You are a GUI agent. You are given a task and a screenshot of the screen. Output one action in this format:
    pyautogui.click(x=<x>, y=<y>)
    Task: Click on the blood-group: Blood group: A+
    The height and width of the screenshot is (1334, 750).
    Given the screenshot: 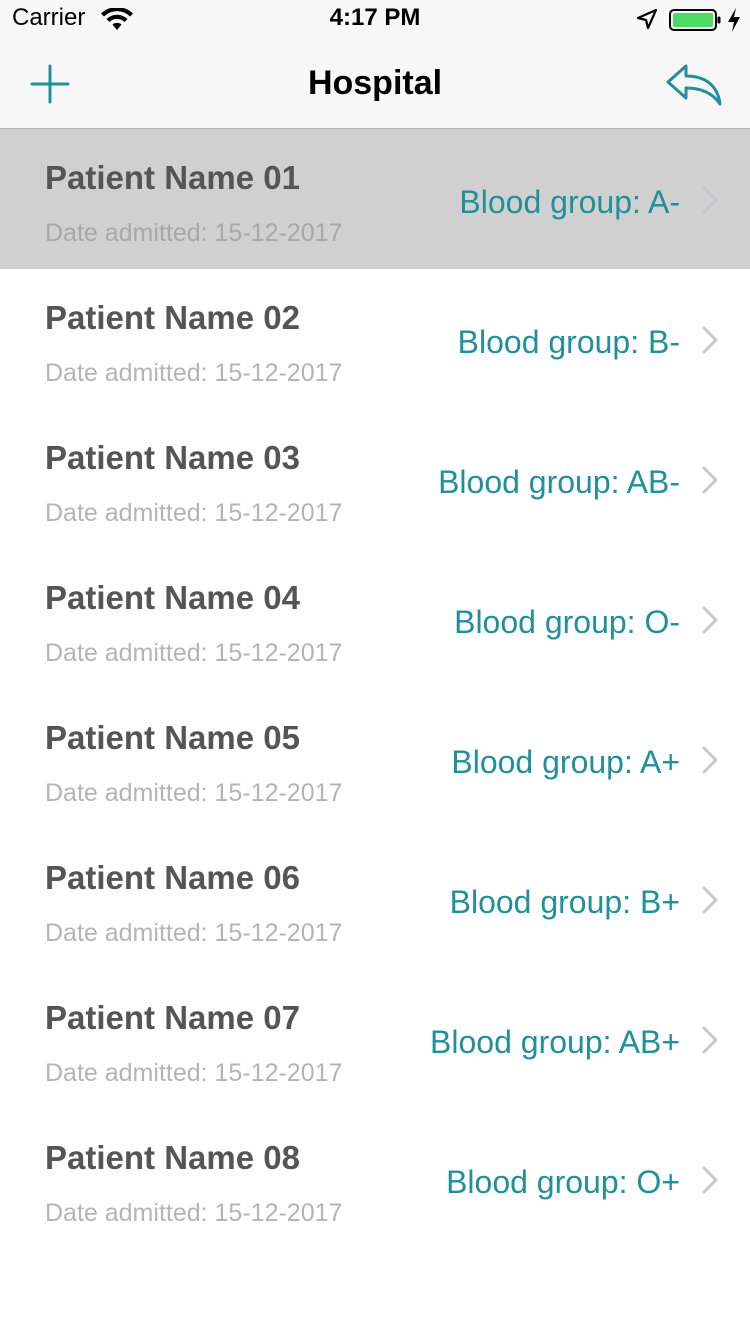 What is the action you would take?
    pyautogui.click(x=565, y=762)
    